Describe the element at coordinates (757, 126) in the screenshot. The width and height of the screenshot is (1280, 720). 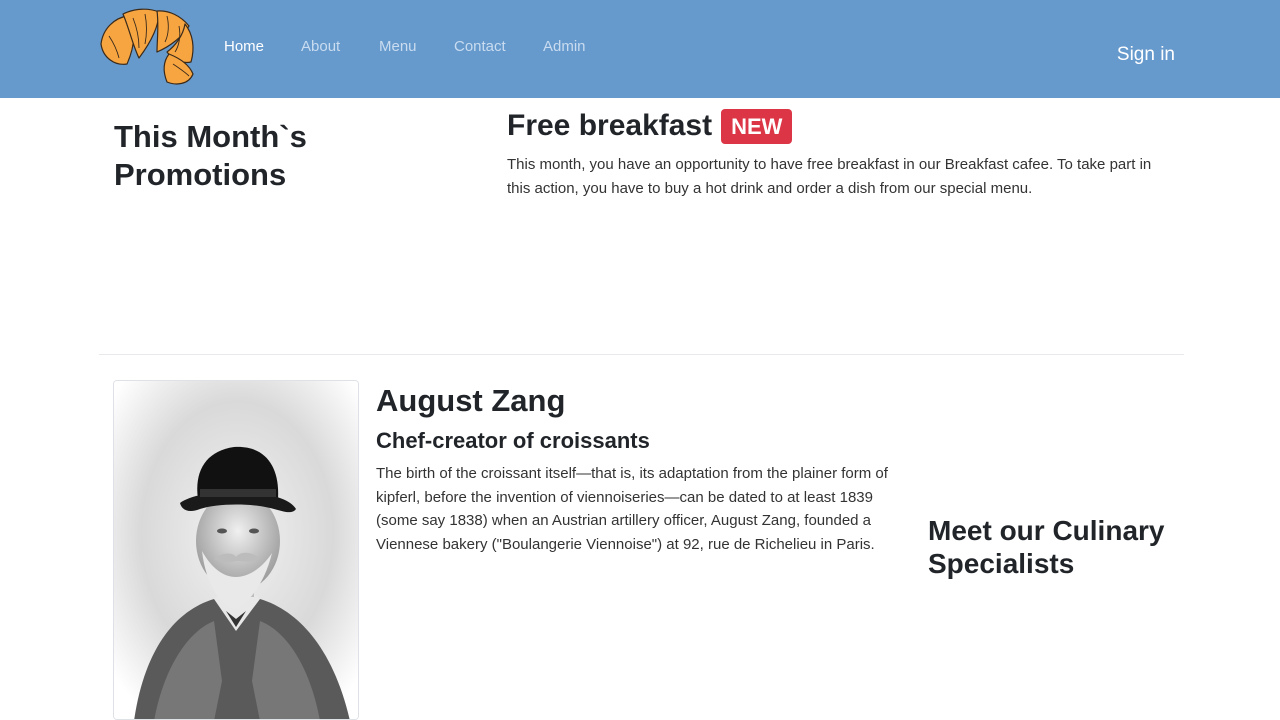
I see `new-badge: NEW` at that location.